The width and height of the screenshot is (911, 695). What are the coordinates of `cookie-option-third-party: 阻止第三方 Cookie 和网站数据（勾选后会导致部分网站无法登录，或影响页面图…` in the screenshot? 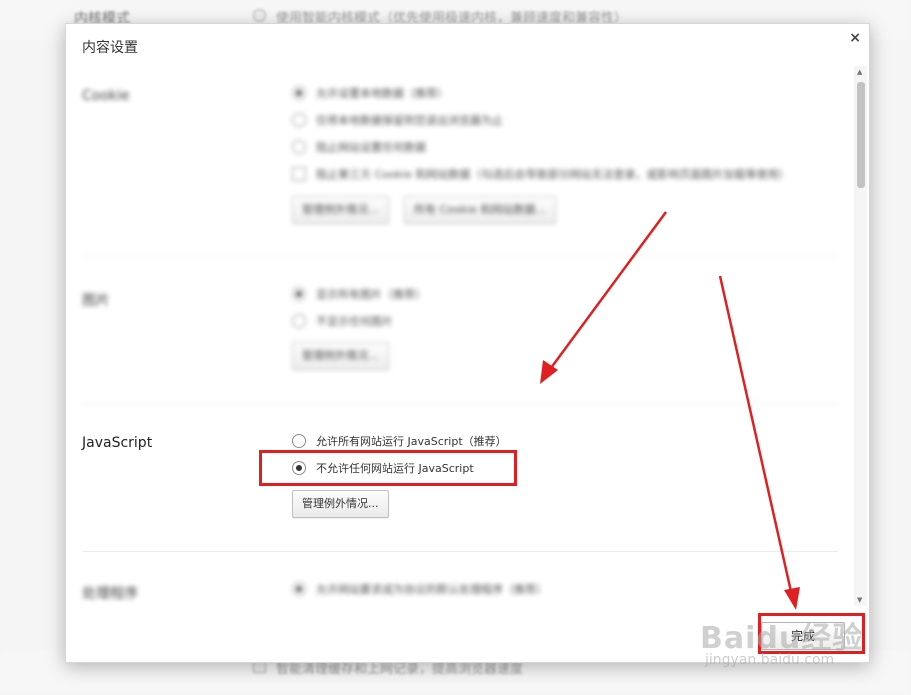 It's located at (540, 174).